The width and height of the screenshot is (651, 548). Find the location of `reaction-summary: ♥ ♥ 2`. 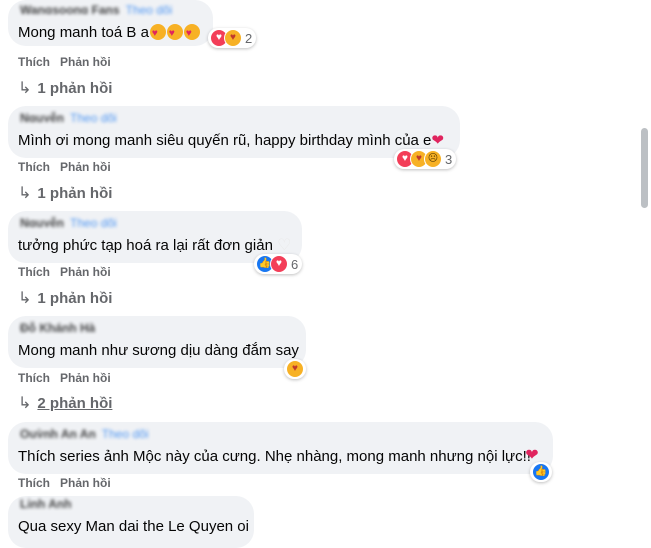

reaction-summary: ♥ ♥ 2 is located at coordinates (232, 38).